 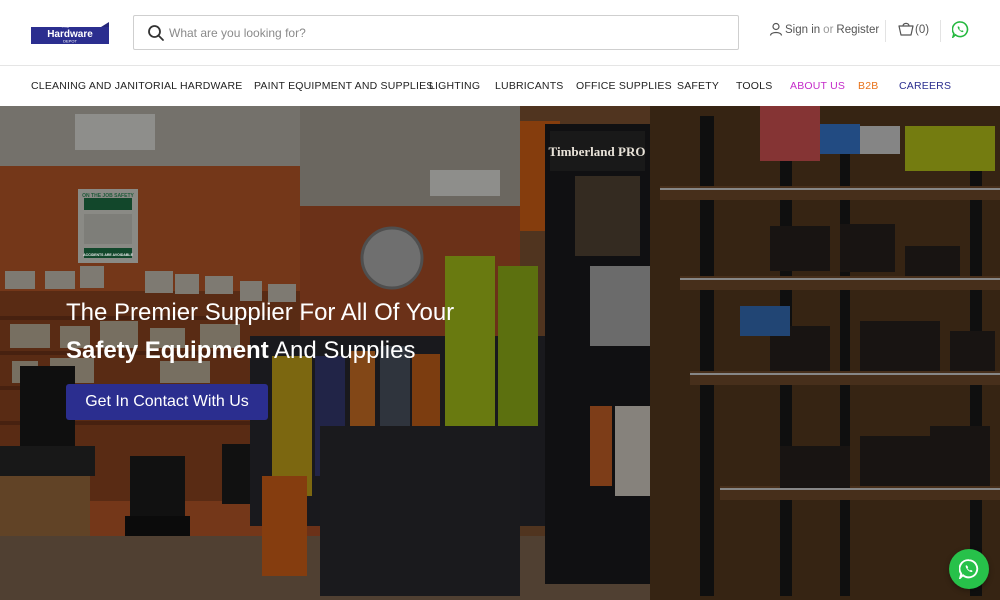 What do you see at coordinates (70, 41) in the screenshot?
I see `logo-sub-text: DEPOT` at bounding box center [70, 41].